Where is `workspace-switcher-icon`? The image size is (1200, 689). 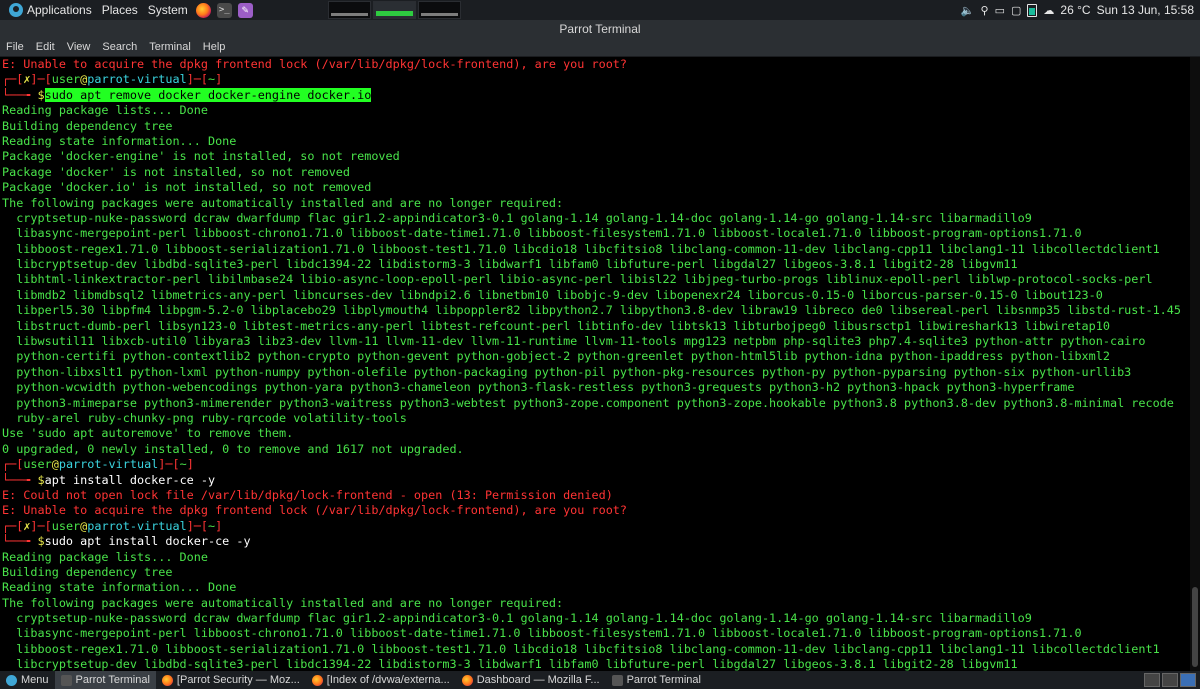
workspace-switcher-icon is located at coordinates (1170, 680).